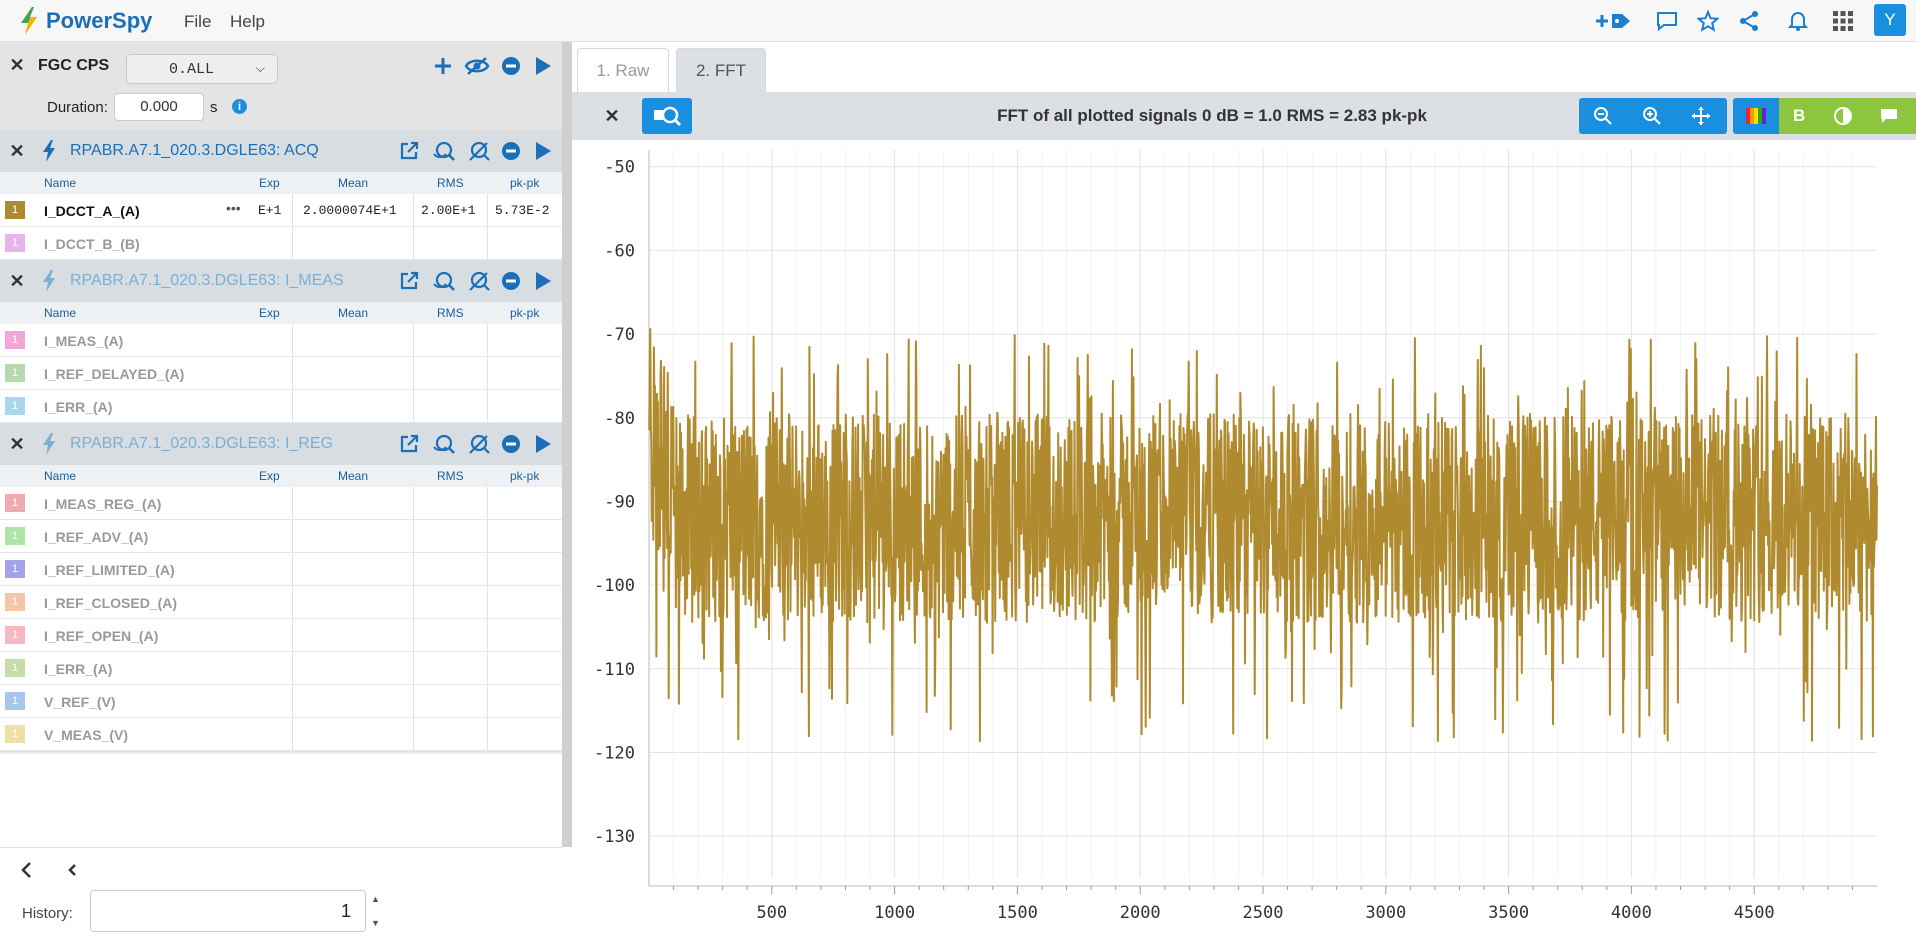  I want to click on tab-raw: 1. Raw, so click(623, 70).